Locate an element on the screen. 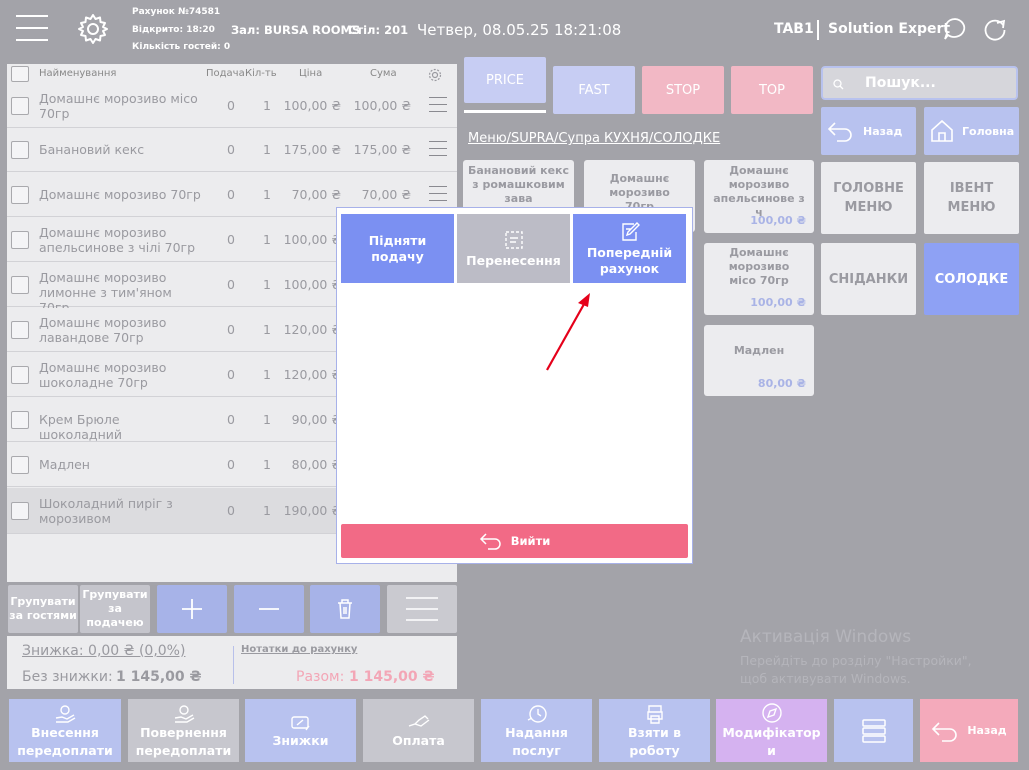 This screenshot has width=1029, height=770. compass-icon is located at coordinates (771, 713).